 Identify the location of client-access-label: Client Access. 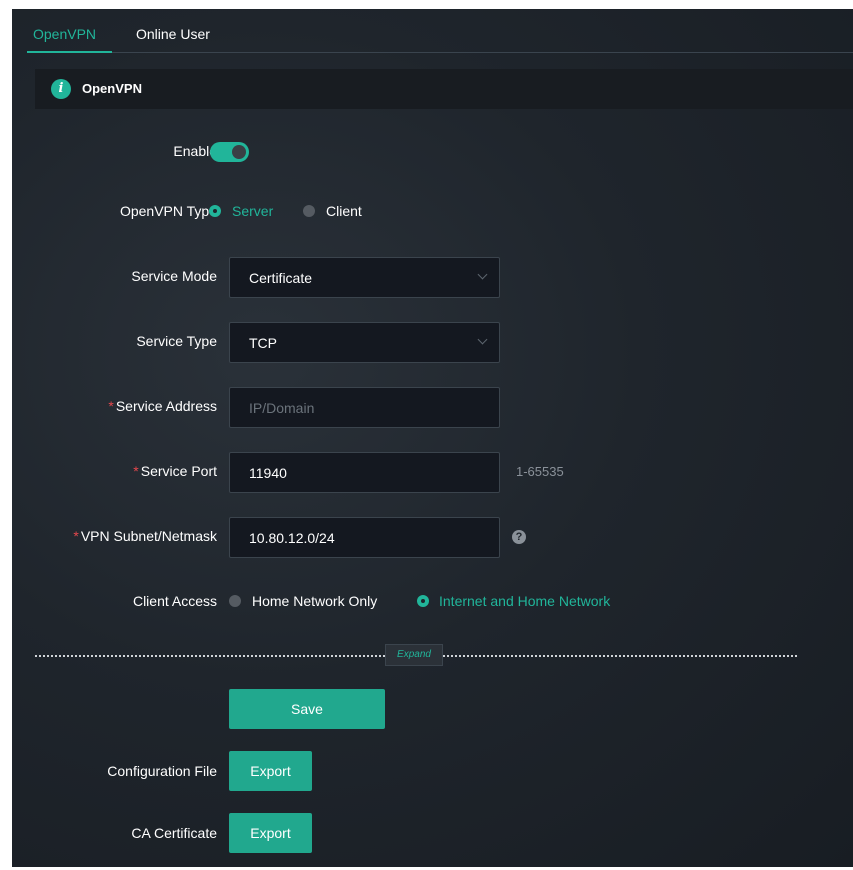
(174, 601).